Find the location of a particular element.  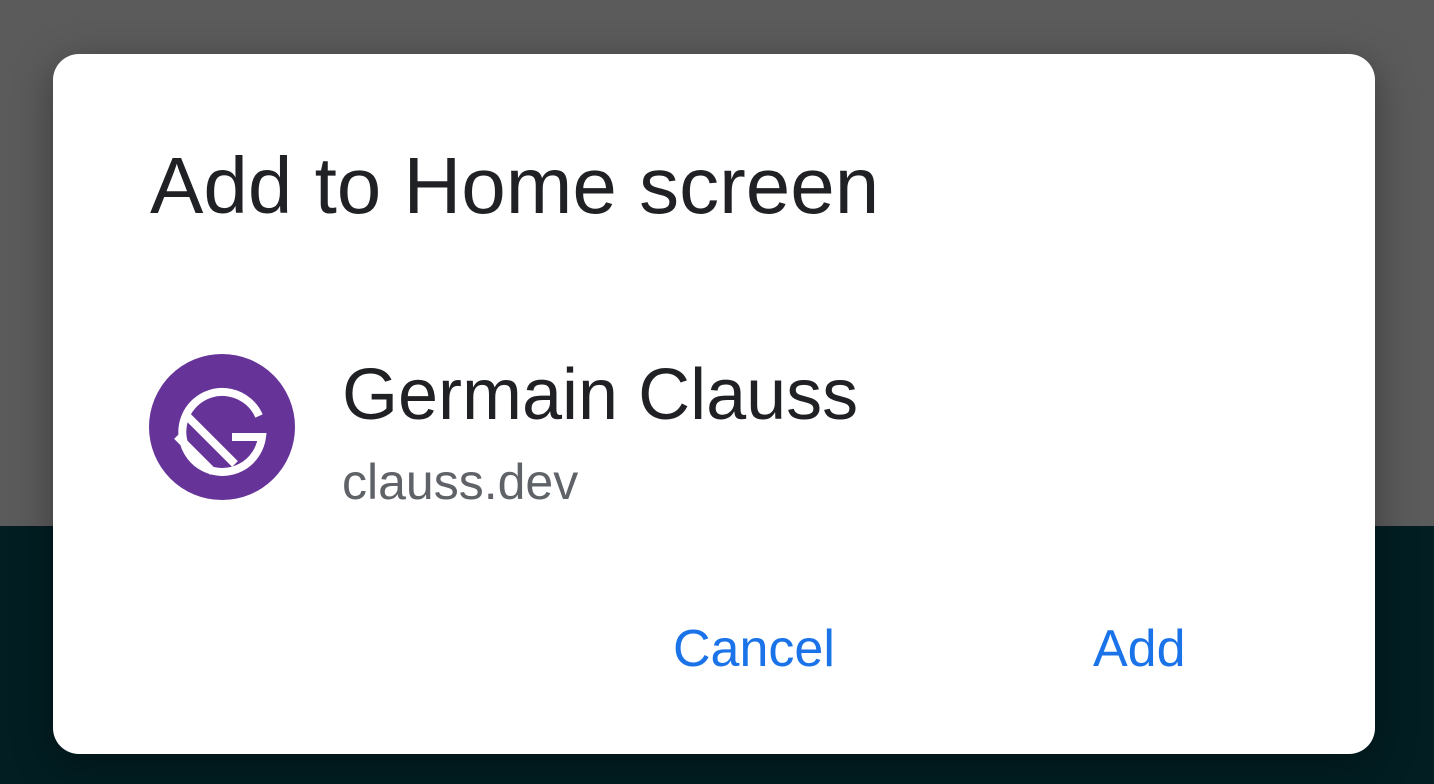

app-url: clauss.dev is located at coordinates (460, 482).